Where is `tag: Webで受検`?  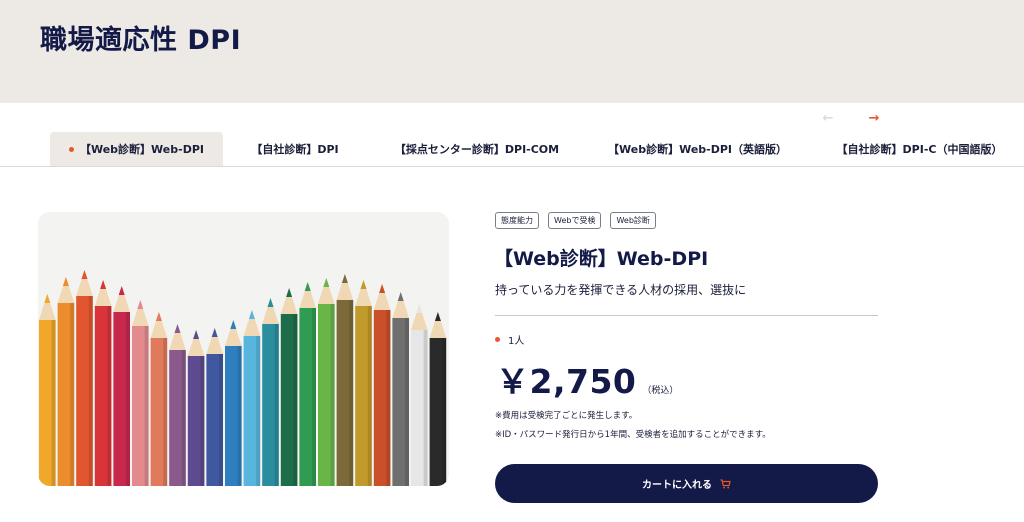
tag: Webで受検 is located at coordinates (575, 220).